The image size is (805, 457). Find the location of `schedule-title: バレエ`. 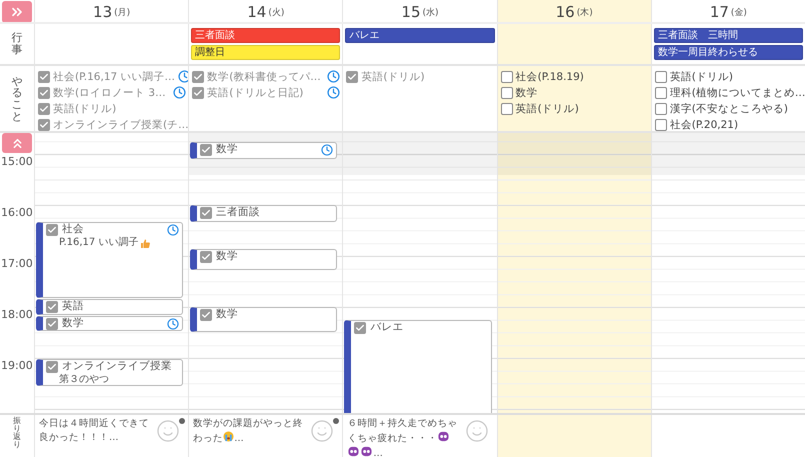

schedule-title: バレエ is located at coordinates (387, 327).